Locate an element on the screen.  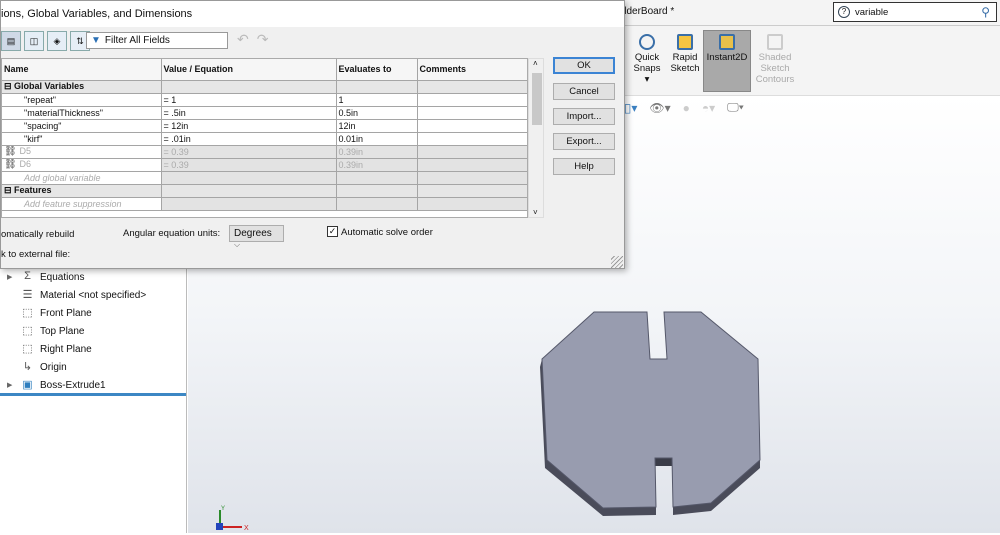
view-toolbar: ◧▾ 👁▾ ● ◓▾ 🖵▾ is located at coordinates (682, 107).